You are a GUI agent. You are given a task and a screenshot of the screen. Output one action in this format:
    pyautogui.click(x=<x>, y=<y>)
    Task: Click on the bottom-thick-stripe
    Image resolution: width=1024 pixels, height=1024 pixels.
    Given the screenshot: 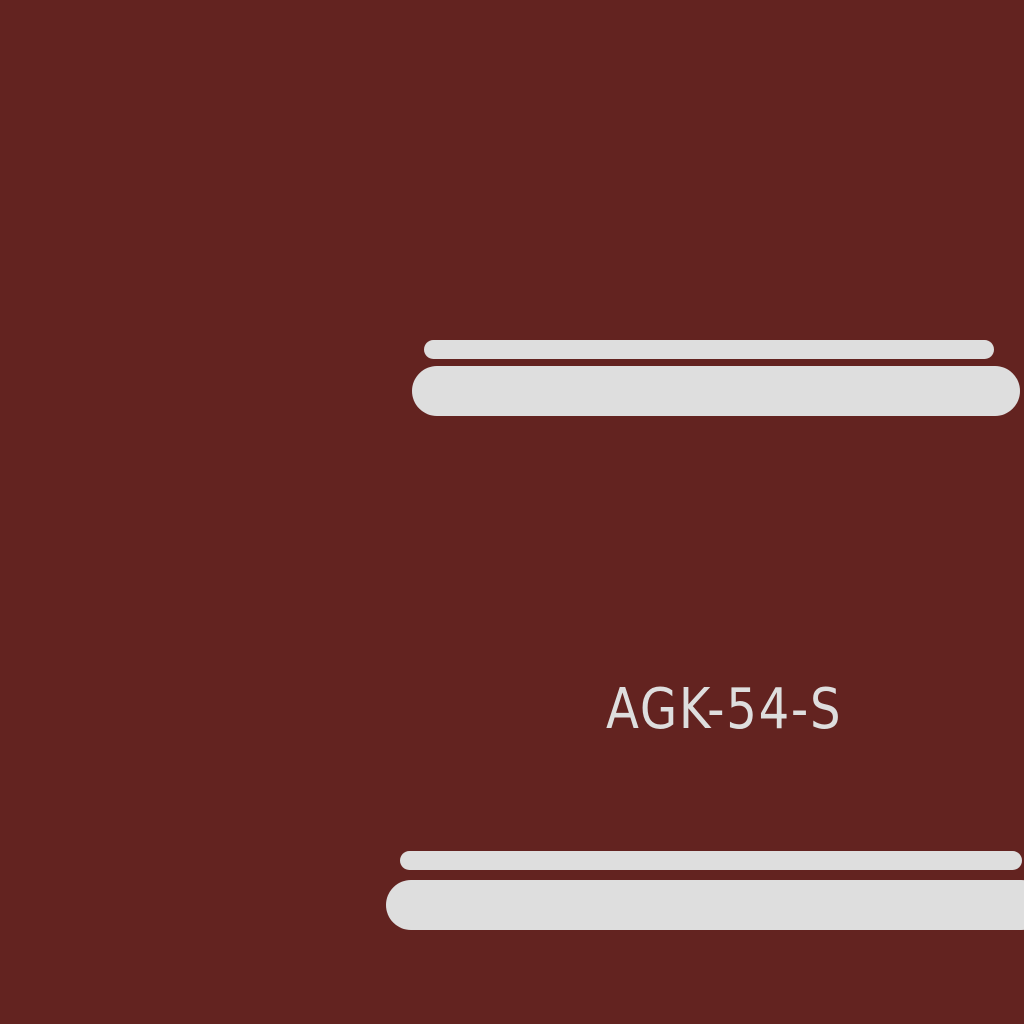 What is the action you would take?
    pyautogui.click(x=705, y=905)
    